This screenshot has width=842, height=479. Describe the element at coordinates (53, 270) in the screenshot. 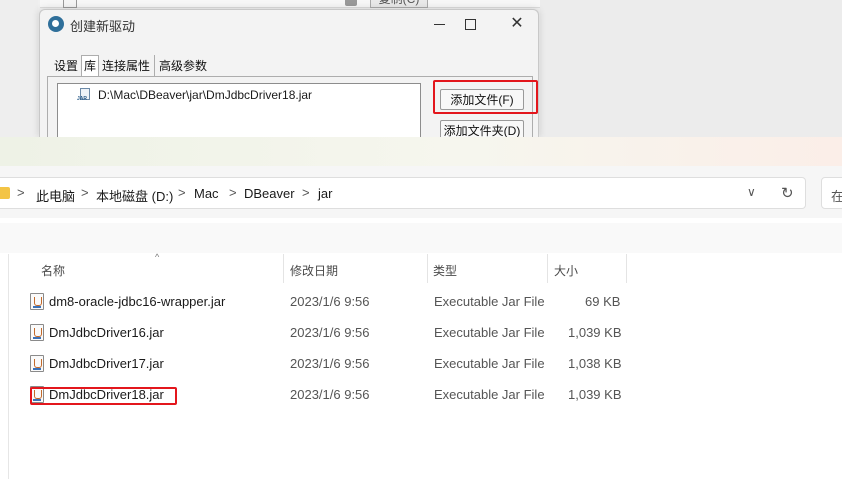

I see `column-header-name: 名称` at that location.